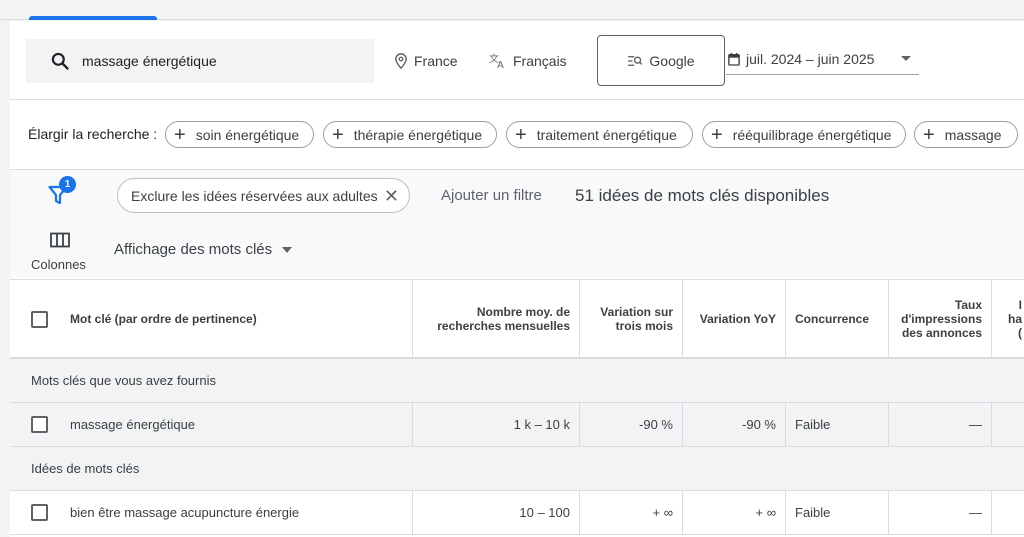 This screenshot has height=537, width=1024. Describe the element at coordinates (60, 240) in the screenshot. I see `columns-icon` at that location.